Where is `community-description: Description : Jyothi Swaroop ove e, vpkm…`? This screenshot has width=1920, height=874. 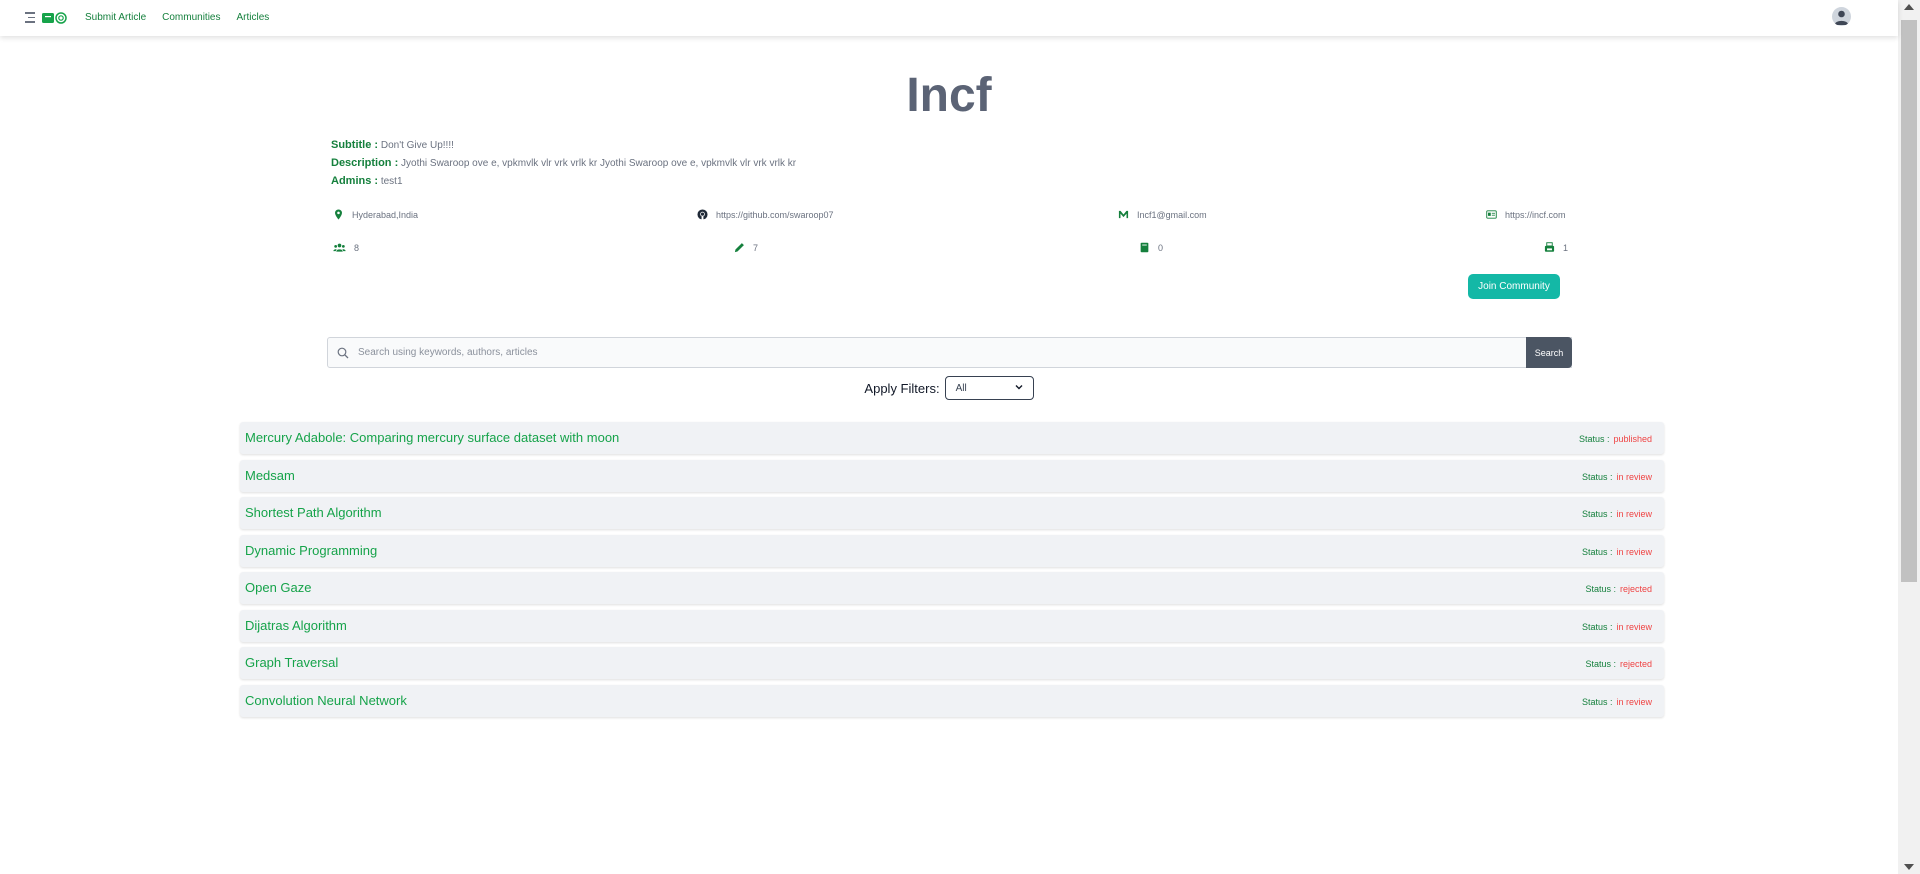
community-description: Description : Jyothi Swaroop ove e, vpkm… is located at coordinates (563, 163).